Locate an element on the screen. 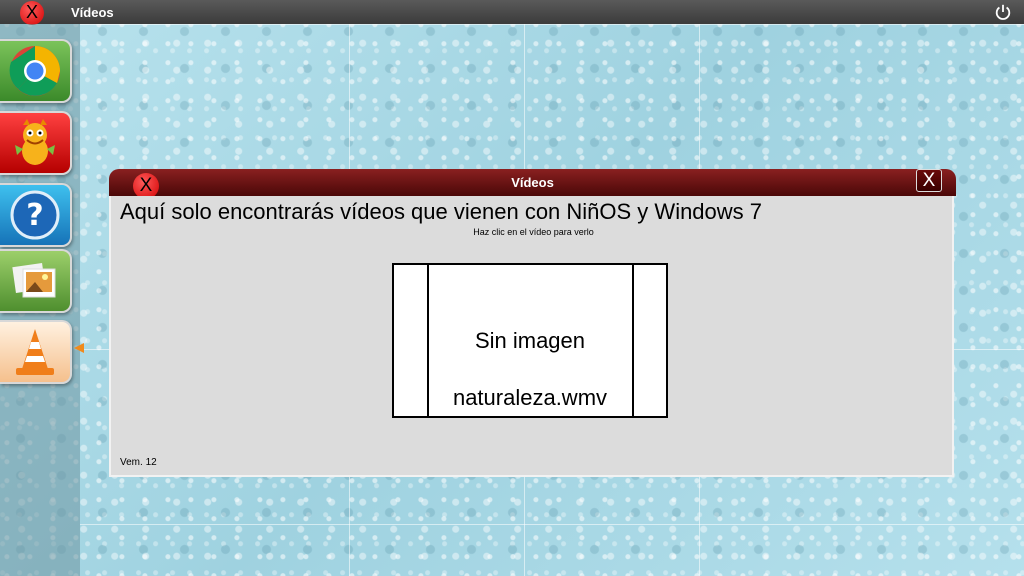 This screenshot has height=576, width=1024. power-icon is located at coordinates (1003, 12).